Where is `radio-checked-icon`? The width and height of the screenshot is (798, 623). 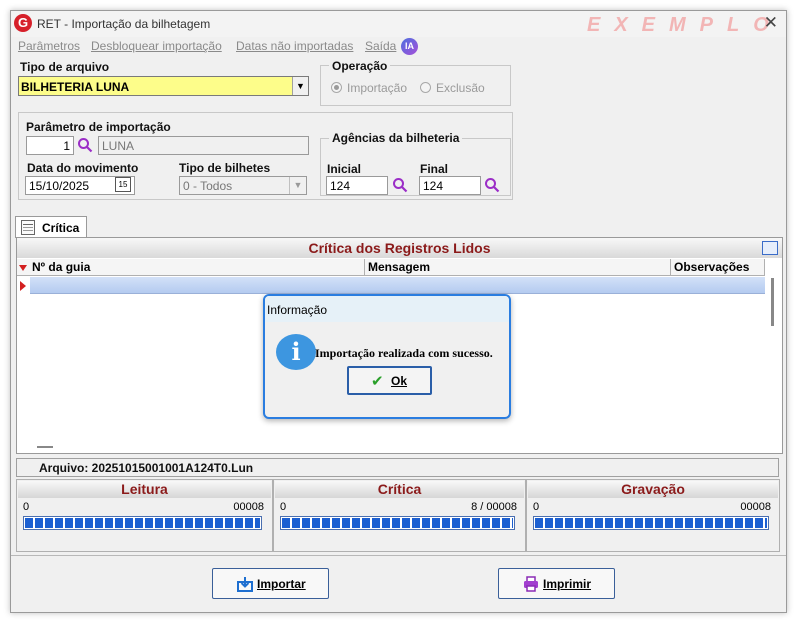 radio-checked-icon is located at coordinates (336, 87).